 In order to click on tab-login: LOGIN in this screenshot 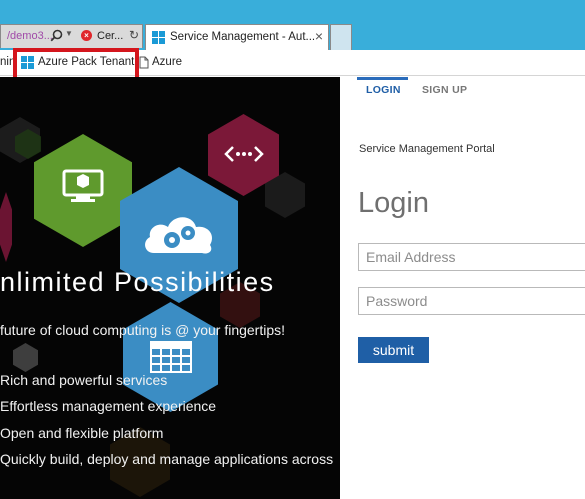, I will do `click(383, 90)`.